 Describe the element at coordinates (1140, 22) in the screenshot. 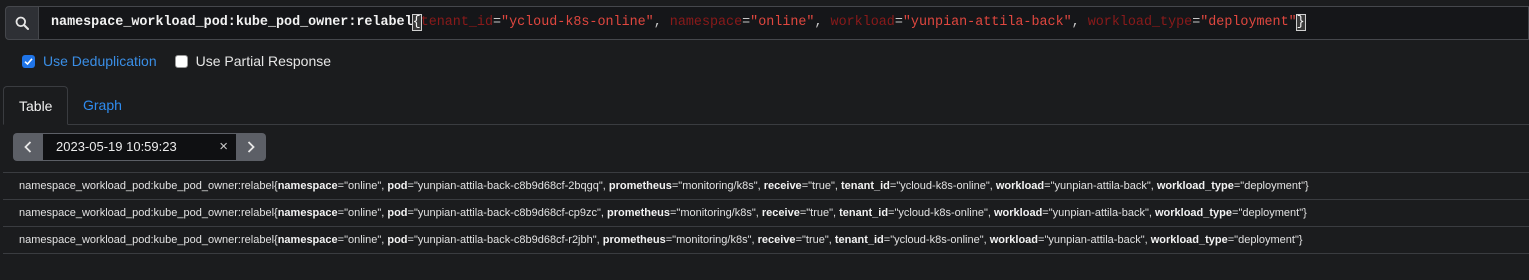

I see `query-matcher-label: workload_type` at that location.